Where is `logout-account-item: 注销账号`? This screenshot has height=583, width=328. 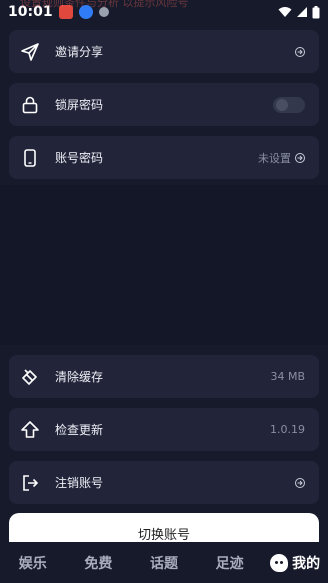
logout-account-item: 注销账号 is located at coordinates (164, 482).